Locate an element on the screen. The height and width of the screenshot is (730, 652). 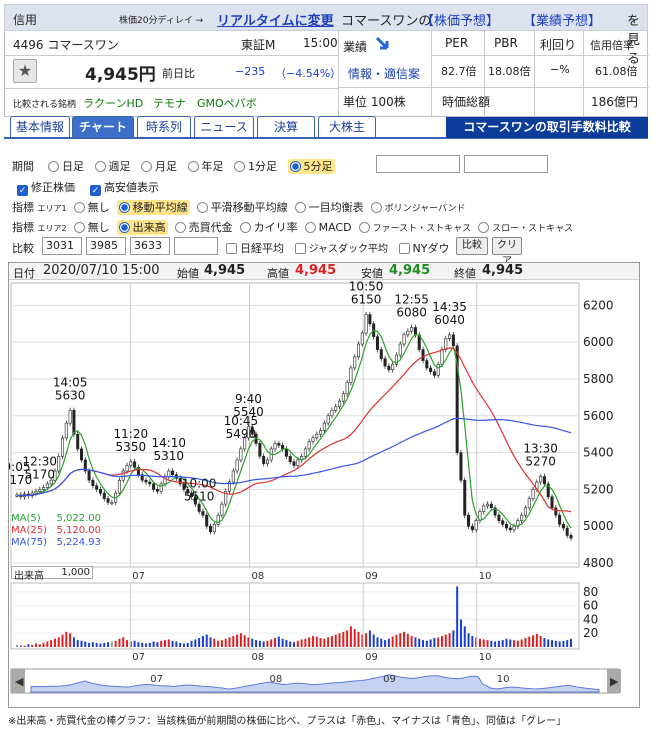
earnings-forecast-link: 【業績予想】 is located at coordinates (562, 19).